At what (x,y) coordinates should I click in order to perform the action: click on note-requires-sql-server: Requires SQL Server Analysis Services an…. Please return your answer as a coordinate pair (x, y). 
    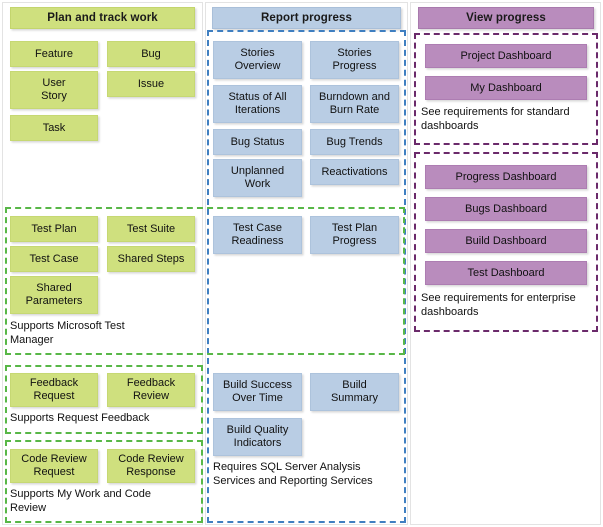
    Looking at the image, I should click on (293, 474).